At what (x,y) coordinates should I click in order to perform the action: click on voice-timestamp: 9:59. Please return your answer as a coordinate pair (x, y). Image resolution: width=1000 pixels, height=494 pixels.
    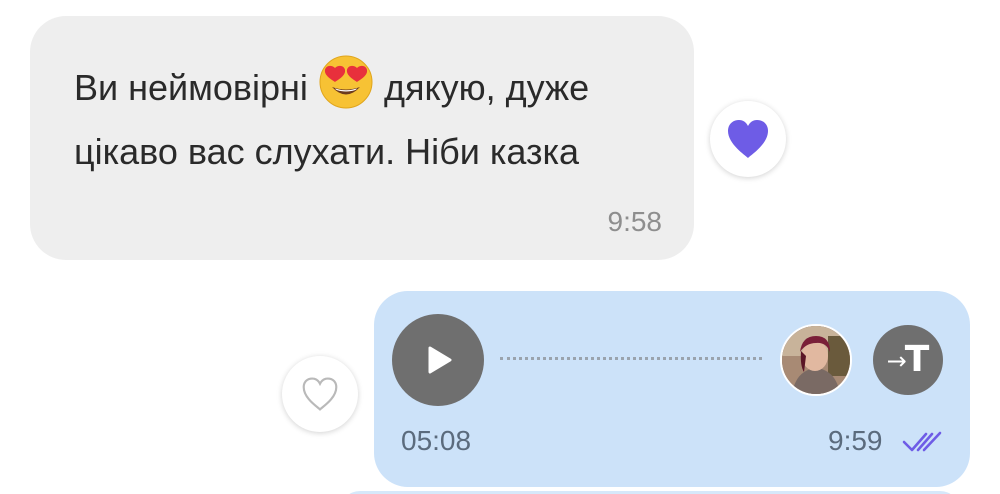
    Looking at the image, I should click on (855, 440).